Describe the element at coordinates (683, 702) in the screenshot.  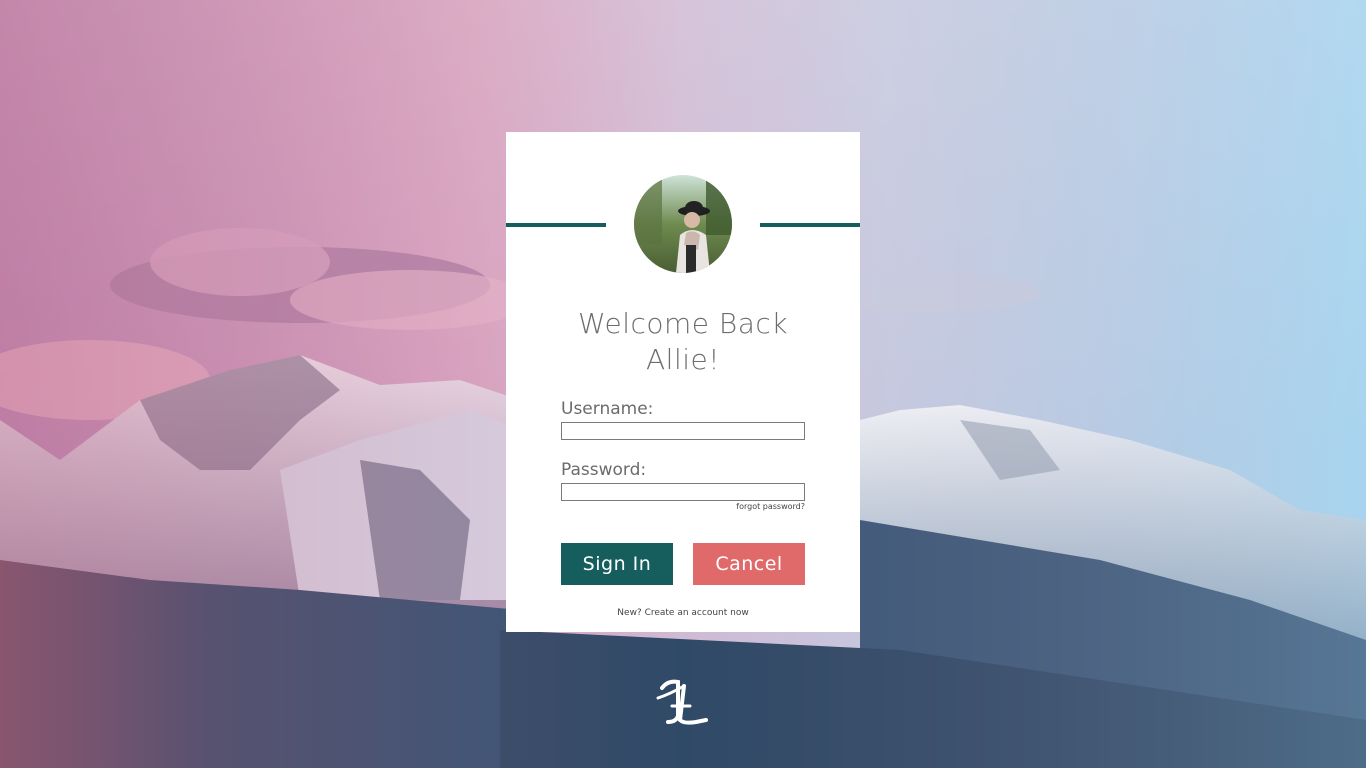
I see `al-monogram-logo-icon` at that location.